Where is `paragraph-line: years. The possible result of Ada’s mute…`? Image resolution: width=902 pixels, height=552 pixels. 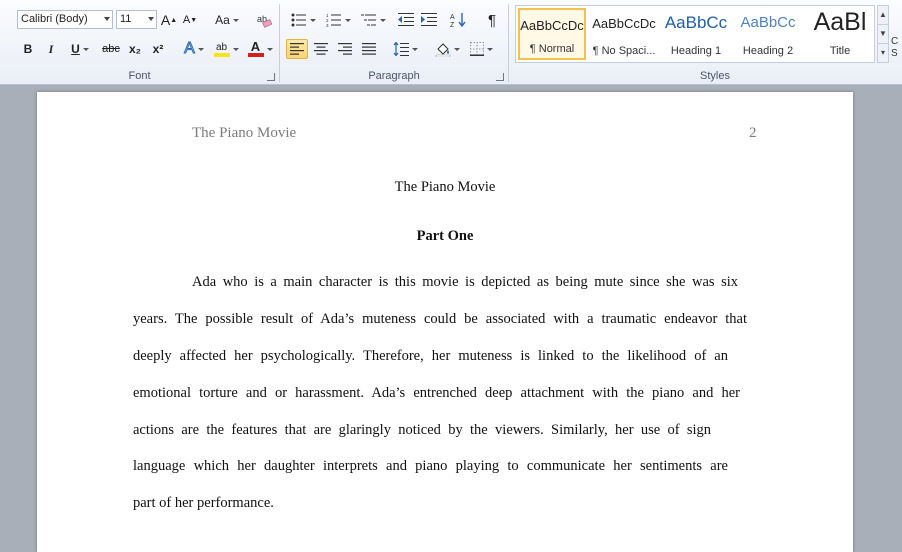
paragraph-line: years. The possible result of Ada’s mute… is located at coordinates (440, 319).